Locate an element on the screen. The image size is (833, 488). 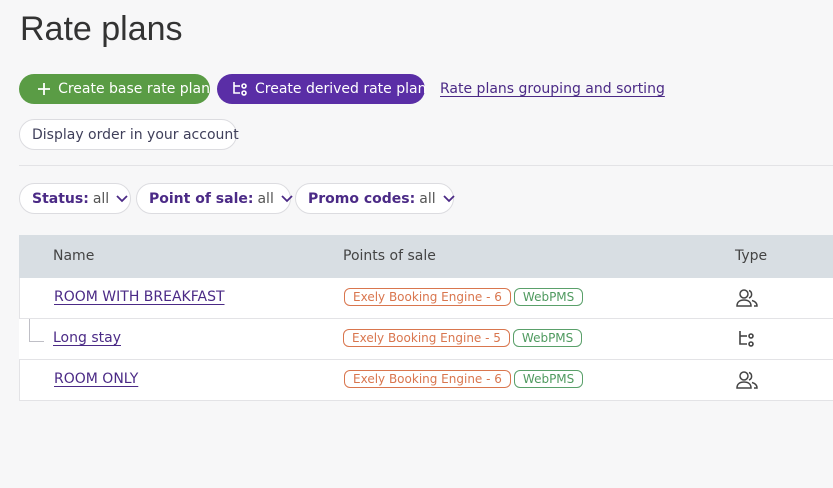
create-derived-label: Create derived rate plan is located at coordinates (341, 89).